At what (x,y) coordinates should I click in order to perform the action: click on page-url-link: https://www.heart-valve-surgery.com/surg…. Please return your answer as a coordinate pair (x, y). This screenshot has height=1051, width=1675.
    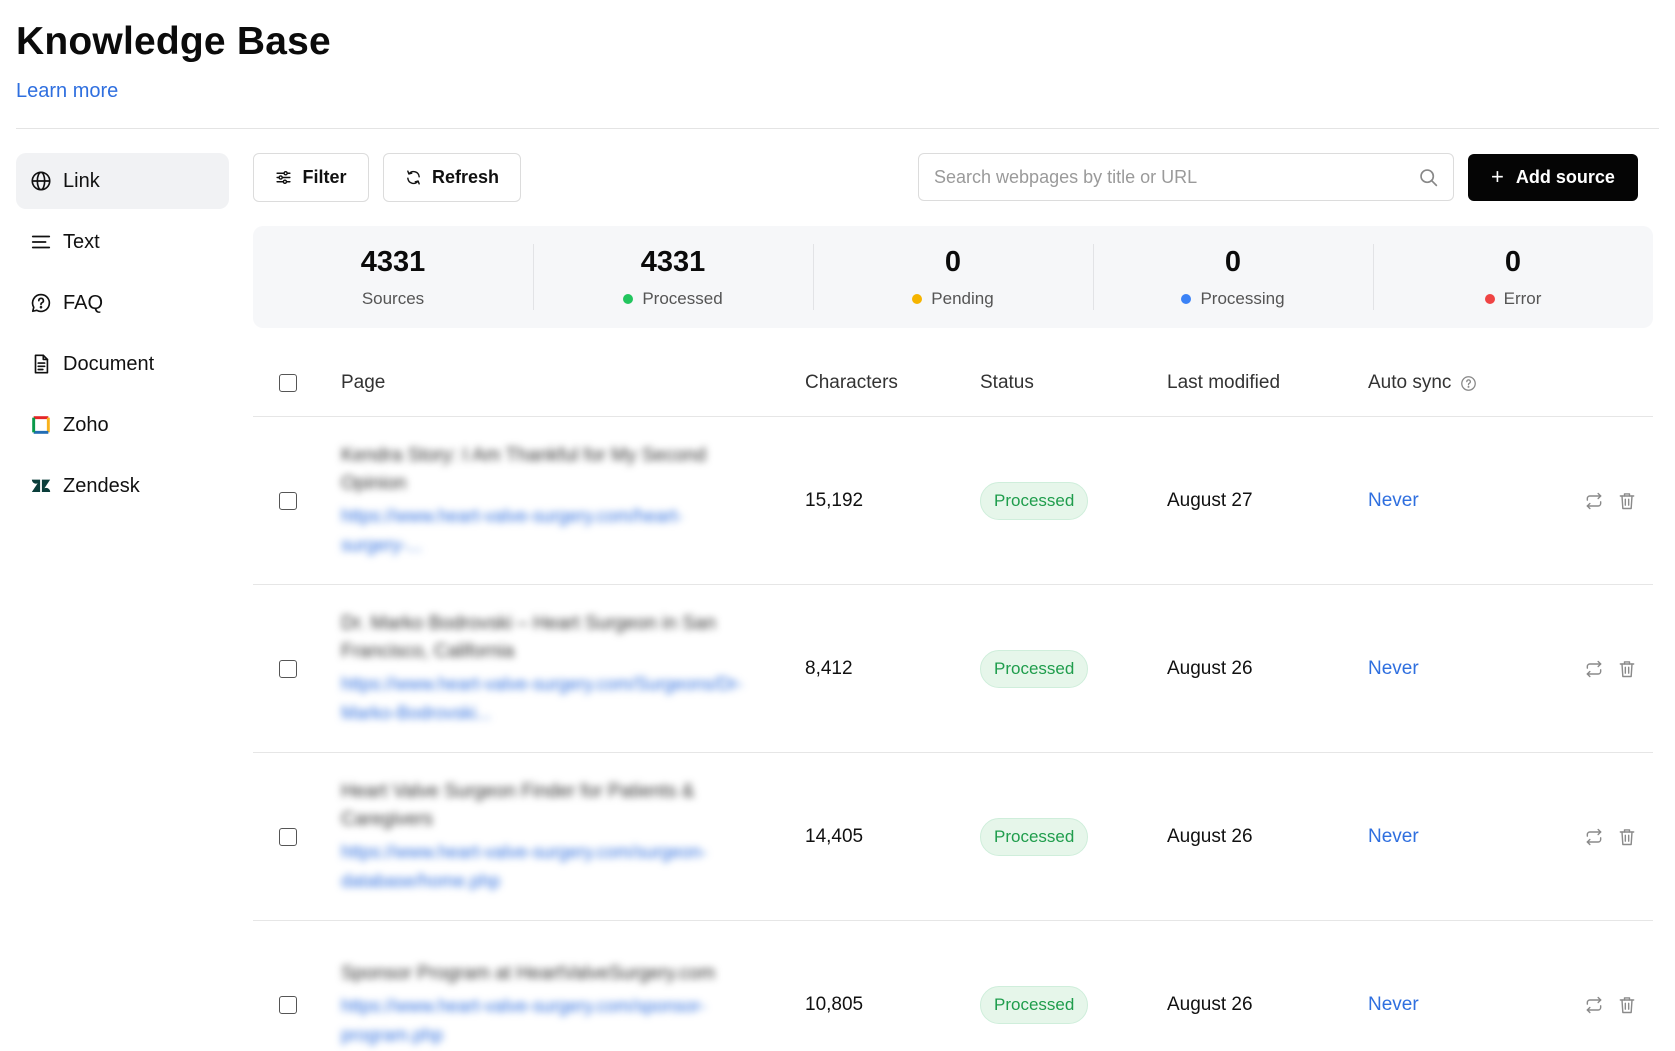
    Looking at the image, I should click on (551, 867).